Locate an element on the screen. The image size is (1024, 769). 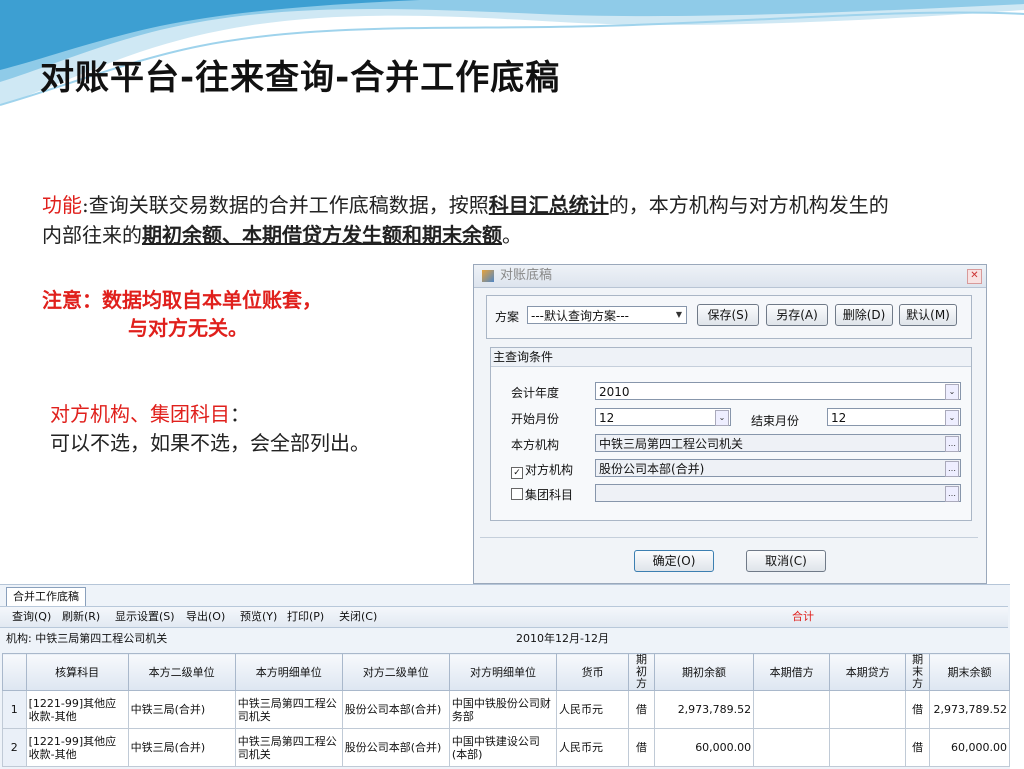
group-subject-checkbox-row: 集团科目 is located at coordinates (542, 494).